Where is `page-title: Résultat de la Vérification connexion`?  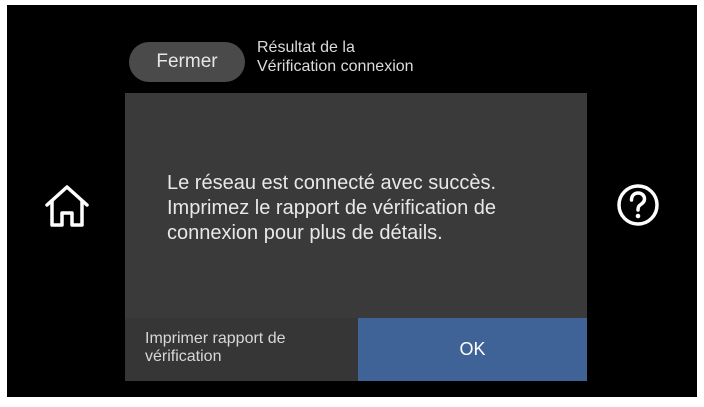 page-title: Résultat de la Vérification connexion is located at coordinates (335, 57).